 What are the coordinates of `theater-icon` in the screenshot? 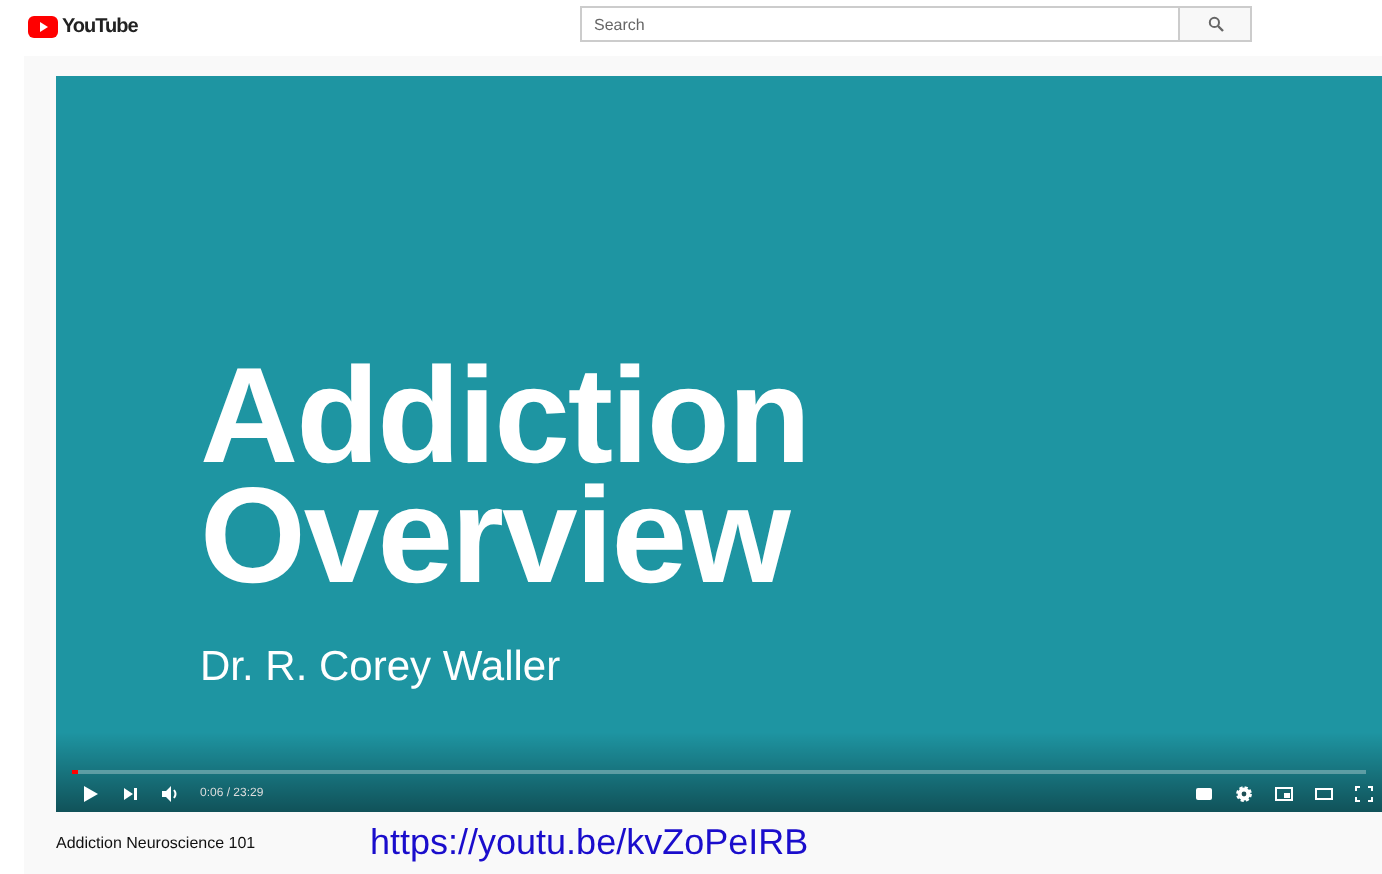 It's located at (1324, 794).